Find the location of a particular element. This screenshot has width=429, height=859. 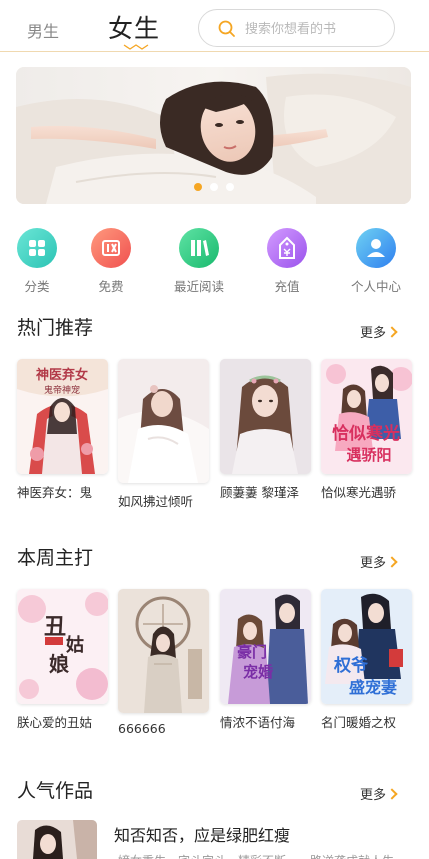

book-card: 666666 is located at coordinates (163, 662).